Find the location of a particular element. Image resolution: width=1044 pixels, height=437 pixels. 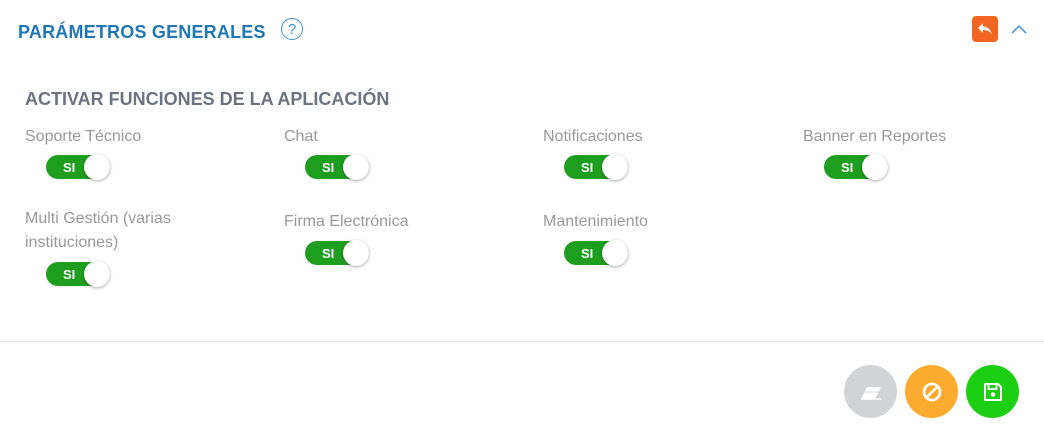

toggle-firma-electronica: SI is located at coordinates (337, 253).